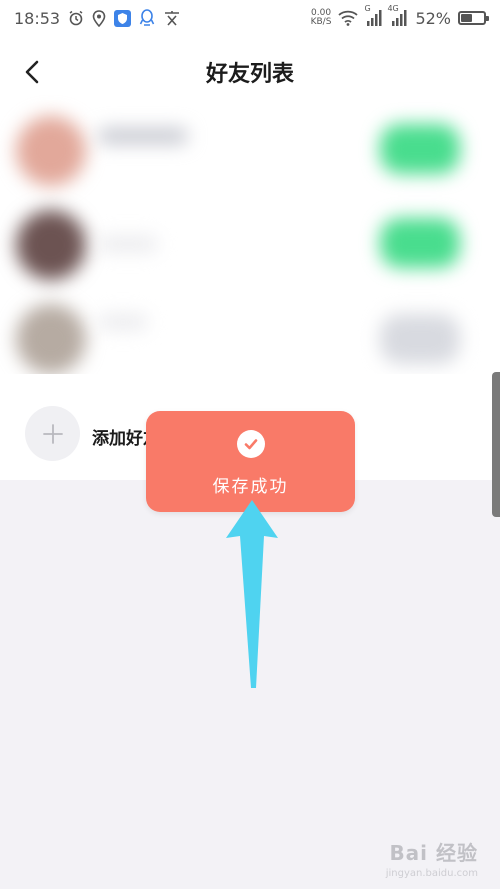  I want to click on location-icon, so click(99, 18).